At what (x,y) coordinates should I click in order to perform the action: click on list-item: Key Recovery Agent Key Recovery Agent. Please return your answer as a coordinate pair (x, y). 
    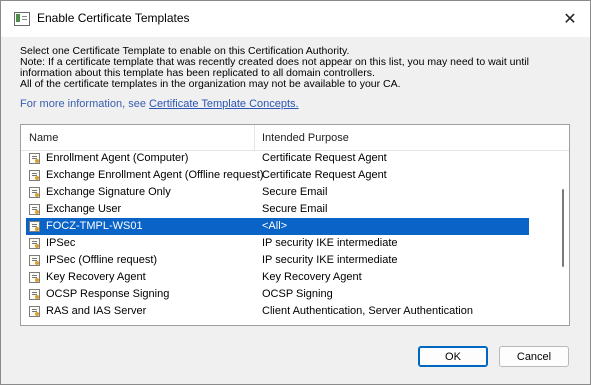
    Looking at the image, I should click on (277, 277).